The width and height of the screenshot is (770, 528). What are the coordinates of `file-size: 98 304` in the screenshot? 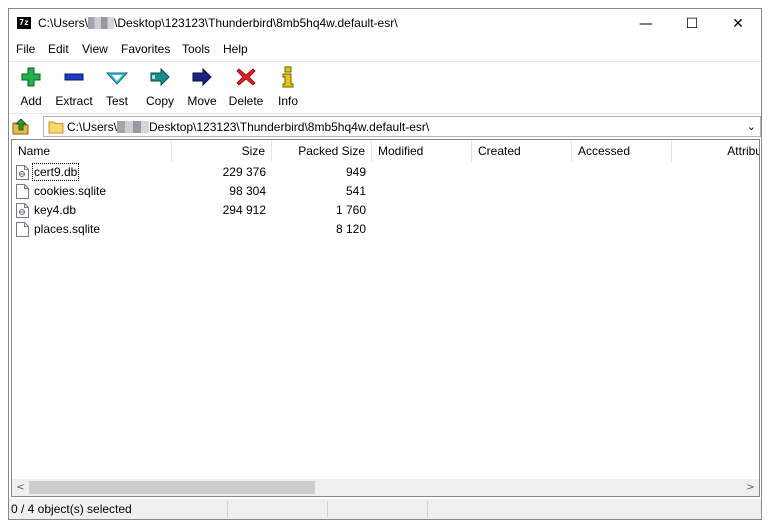 It's located at (247, 191).